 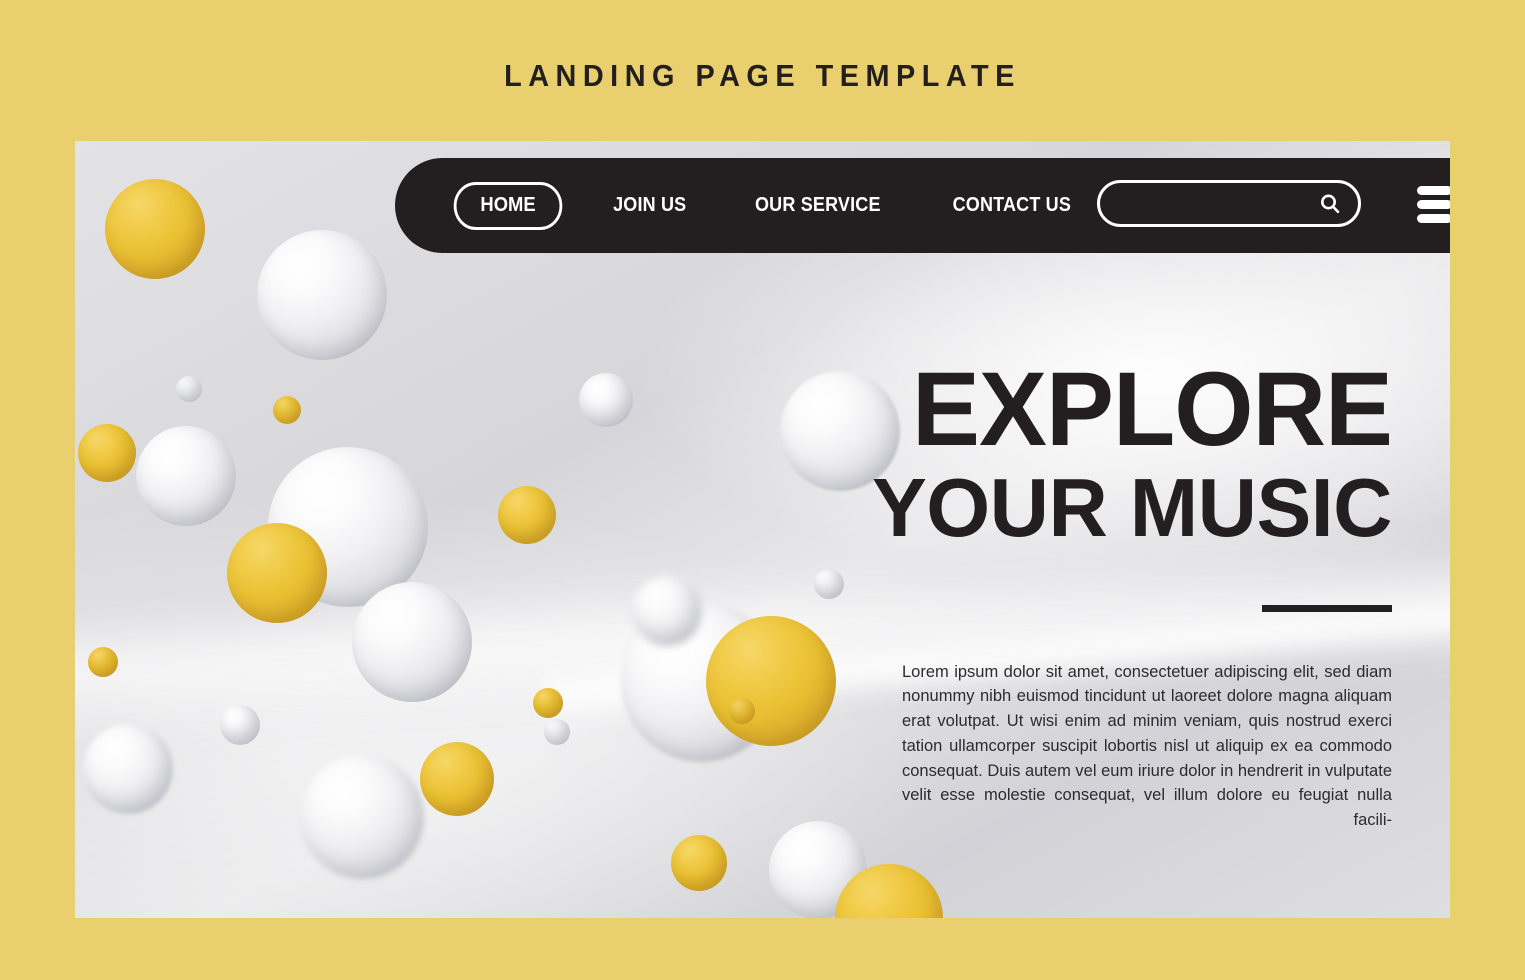 What do you see at coordinates (1327, 608) in the screenshot?
I see `hero-divider` at bounding box center [1327, 608].